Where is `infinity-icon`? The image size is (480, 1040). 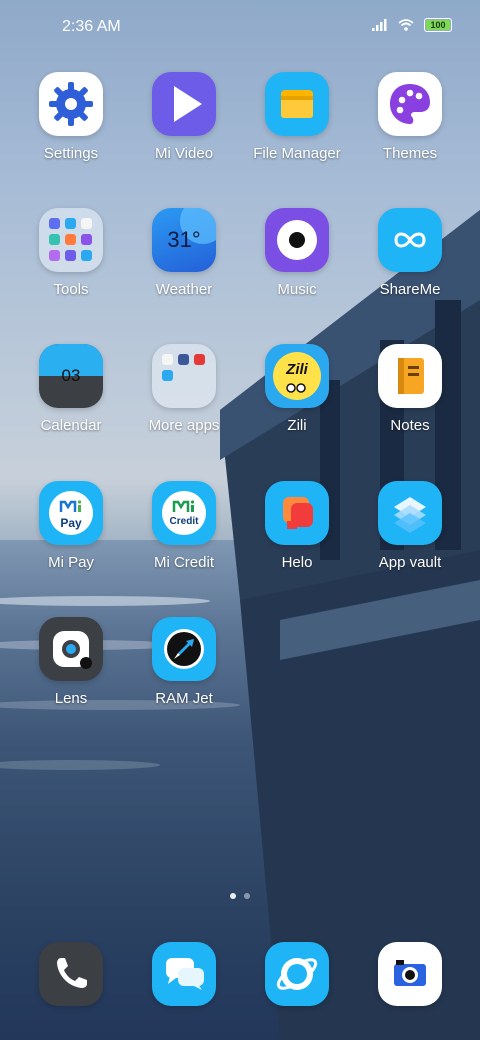 infinity-icon is located at coordinates (410, 240).